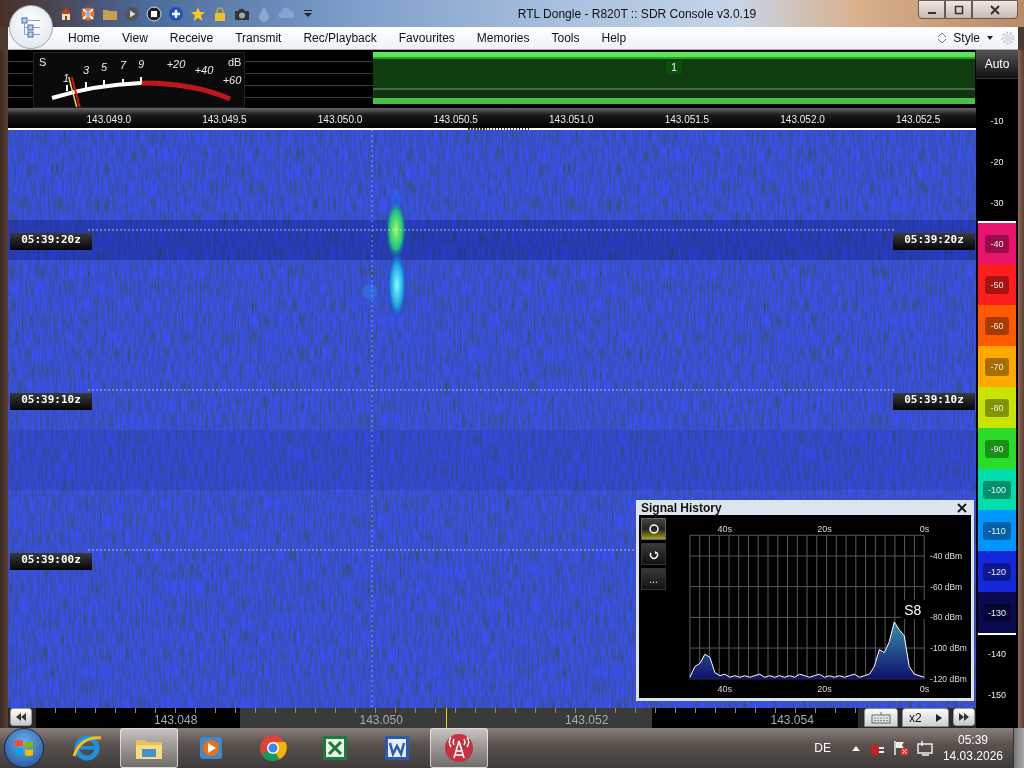 The image size is (1024, 768). I want to click on maximize-button, so click(958, 9).